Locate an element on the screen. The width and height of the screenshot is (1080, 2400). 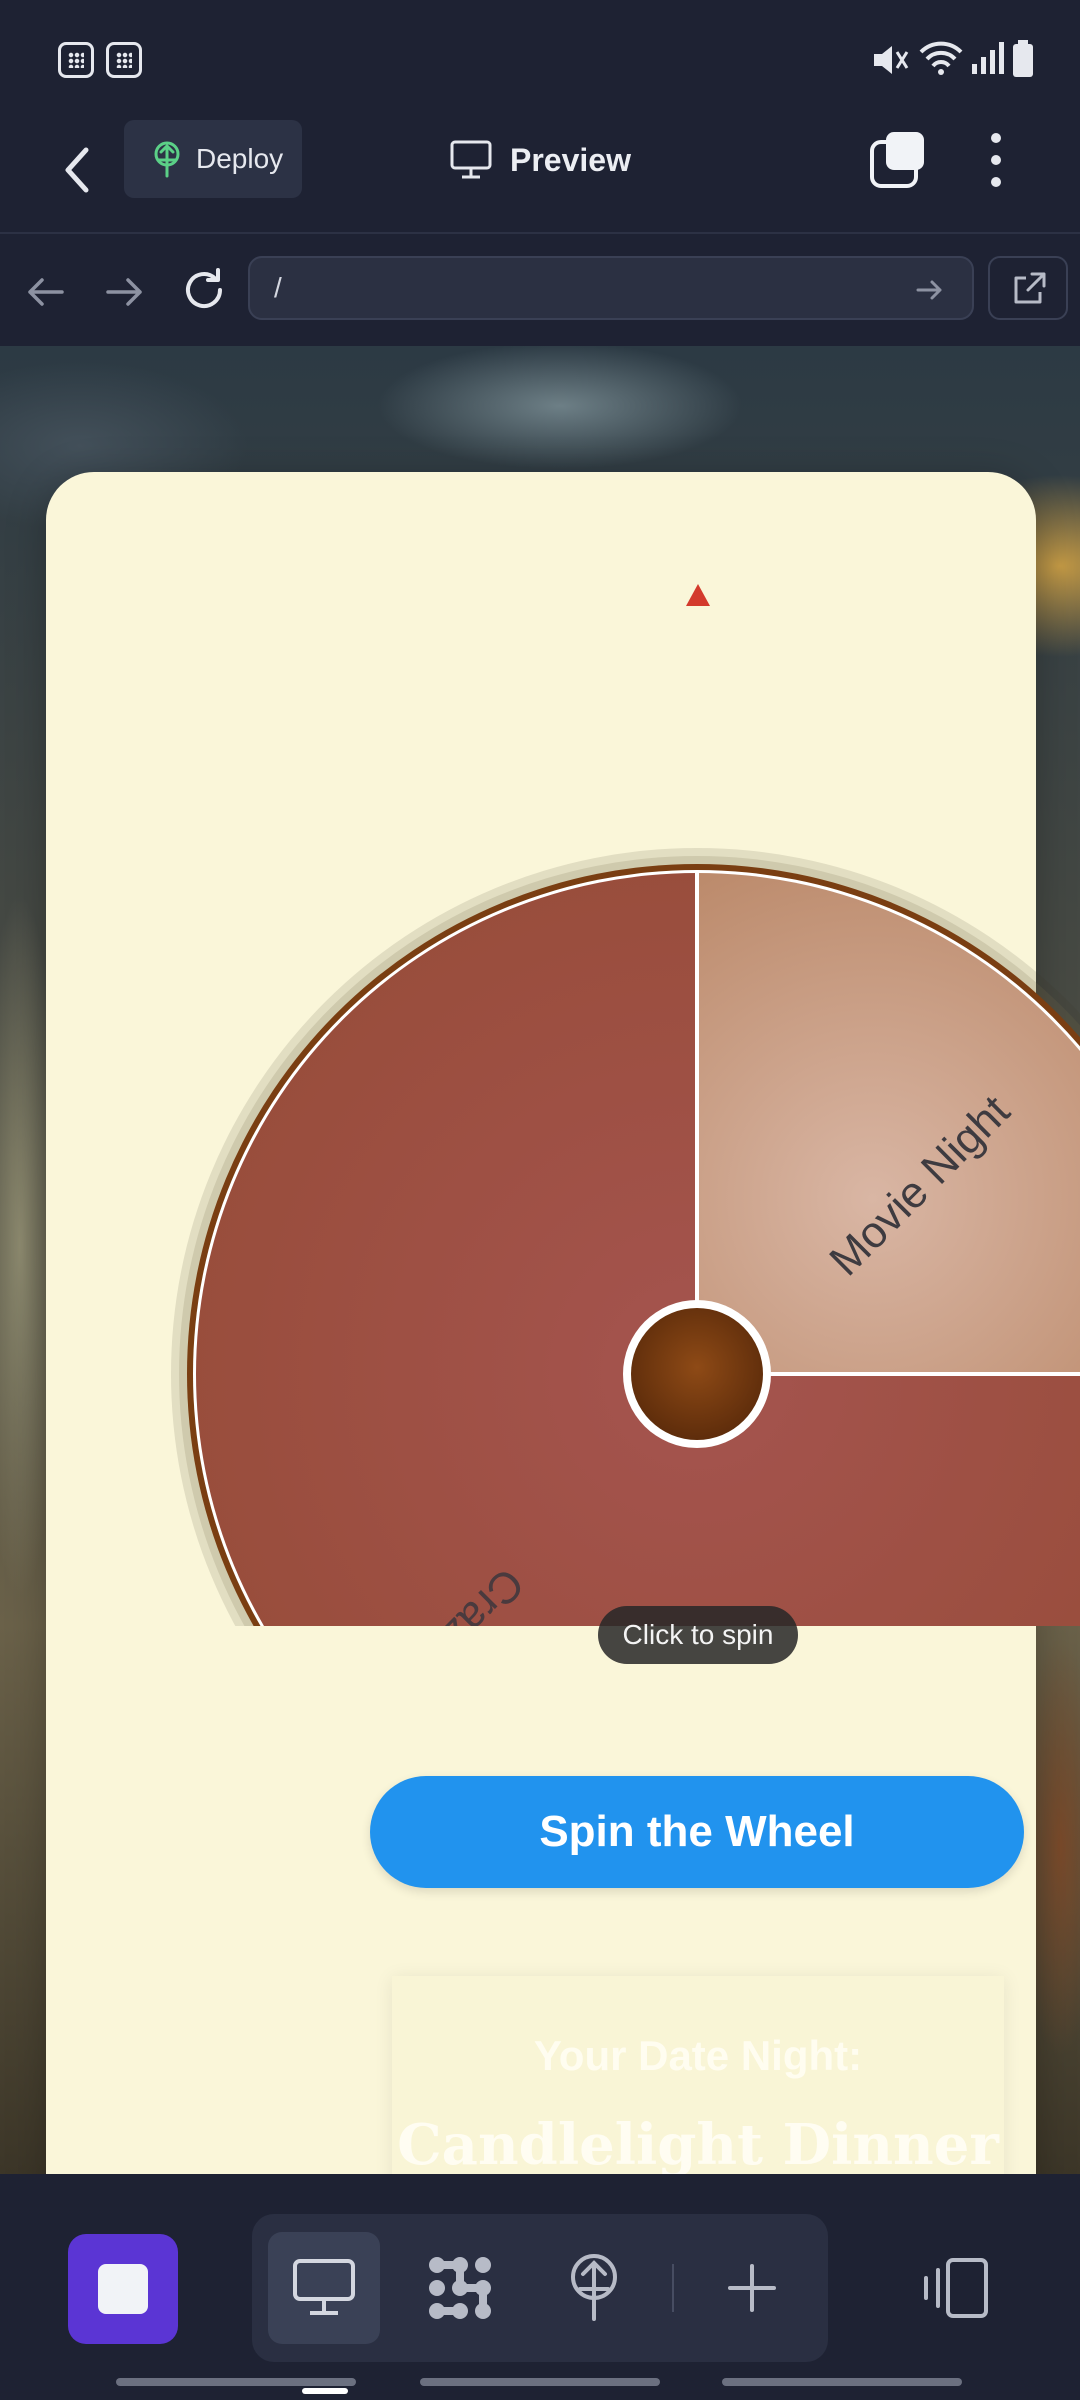
plus-icon is located at coordinates (752, 2288).